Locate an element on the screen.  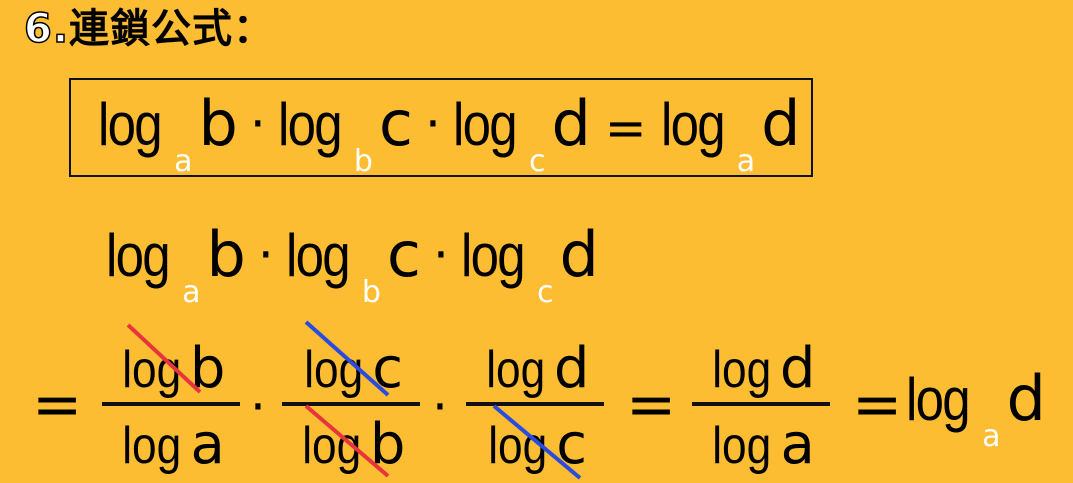
result-log: log a d is located at coordinates (976, 407).